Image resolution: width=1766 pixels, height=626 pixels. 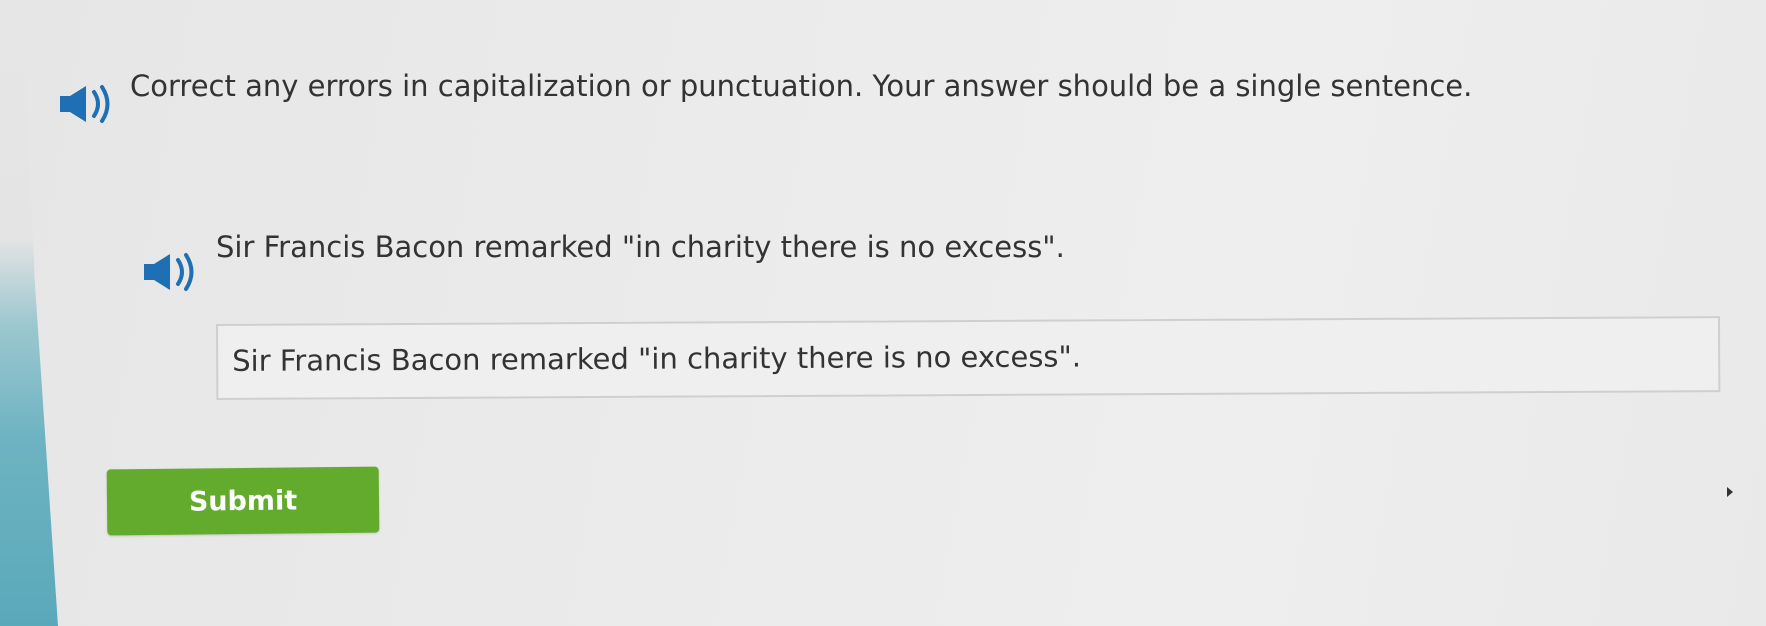 I want to click on mouse-cursor-icon, so click(x=1730, y=492).